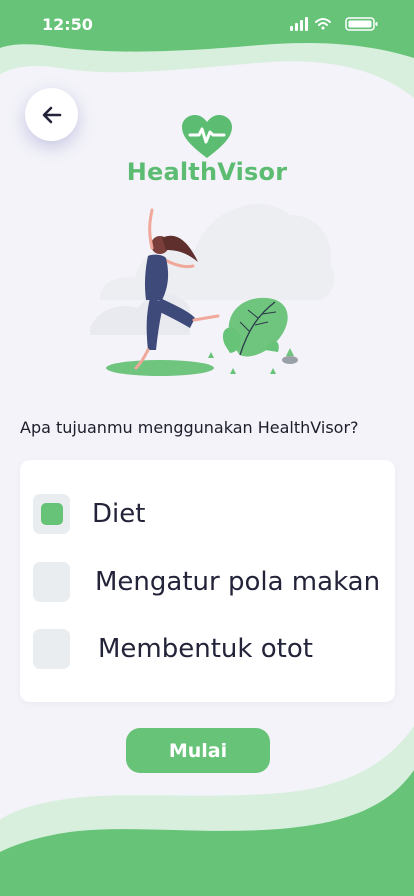  Describe the element at coordinates (67, 24) in the screenshot. I see `status-time: 12:50` at that location.